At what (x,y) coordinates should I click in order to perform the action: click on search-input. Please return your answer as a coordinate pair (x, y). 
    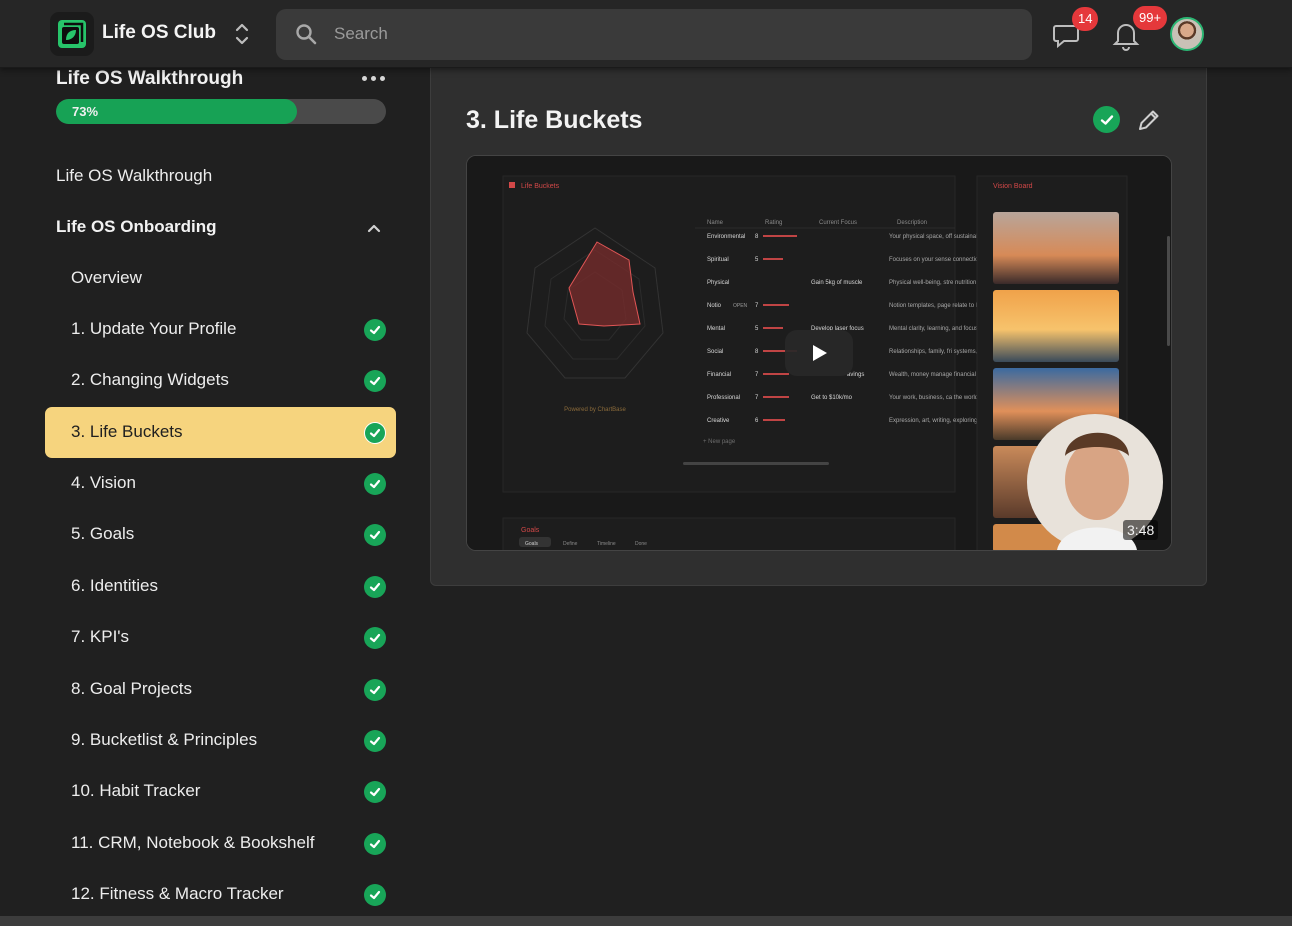
    Looking at the image, I should click on (674, 34).